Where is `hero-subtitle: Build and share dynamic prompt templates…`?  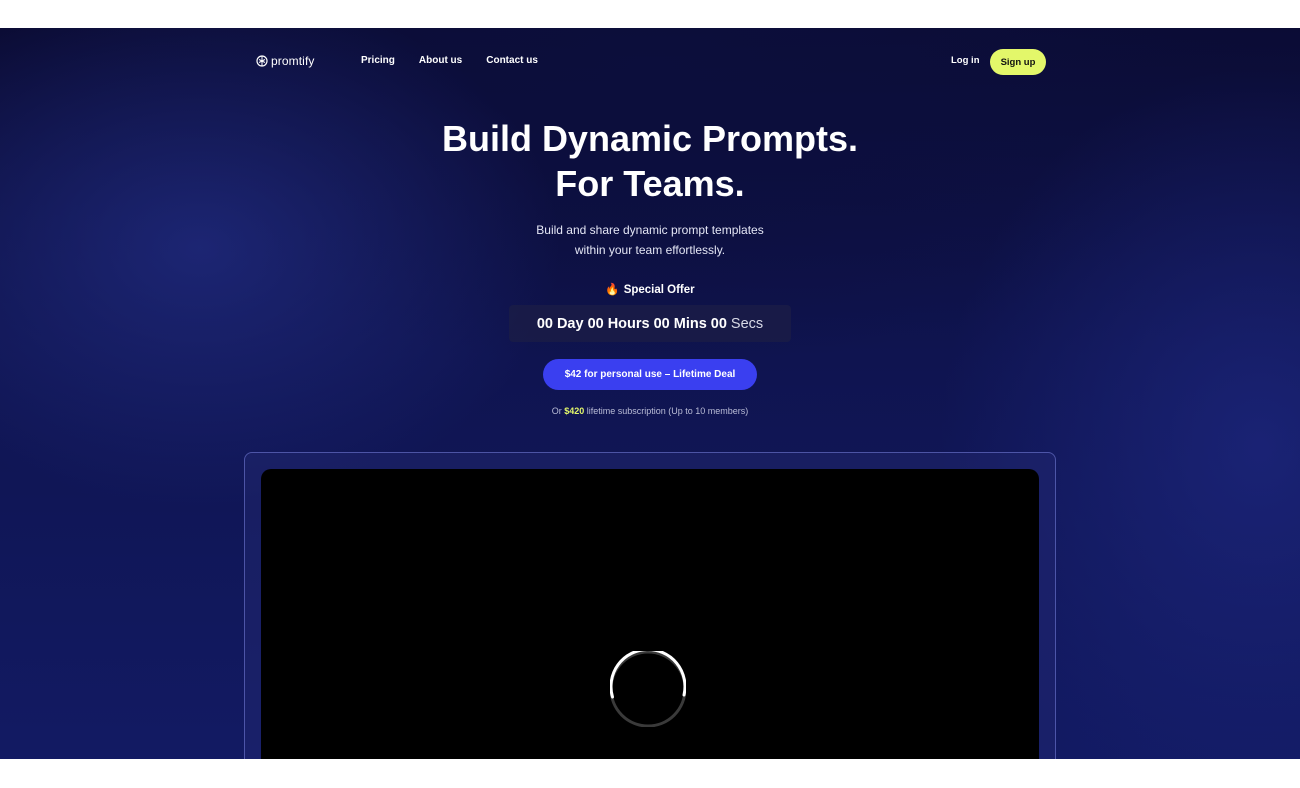 hero-subtitle: Build and share dynamic prompt templates… is located at coordinates (650, 240).